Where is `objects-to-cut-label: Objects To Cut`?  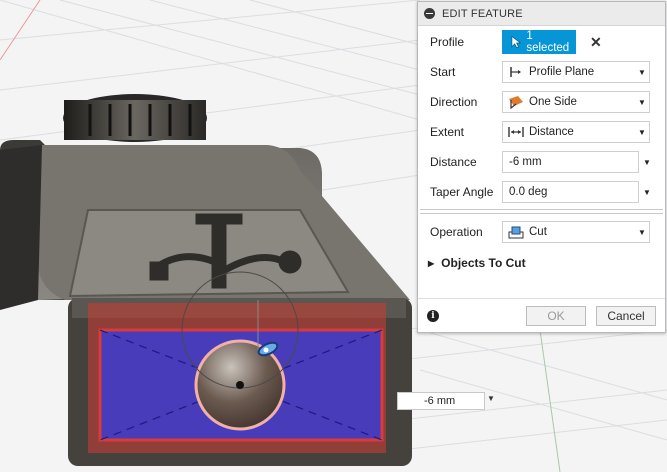 objects-to-cut-label: Objects To Cut is located at coordinates (483, 263).